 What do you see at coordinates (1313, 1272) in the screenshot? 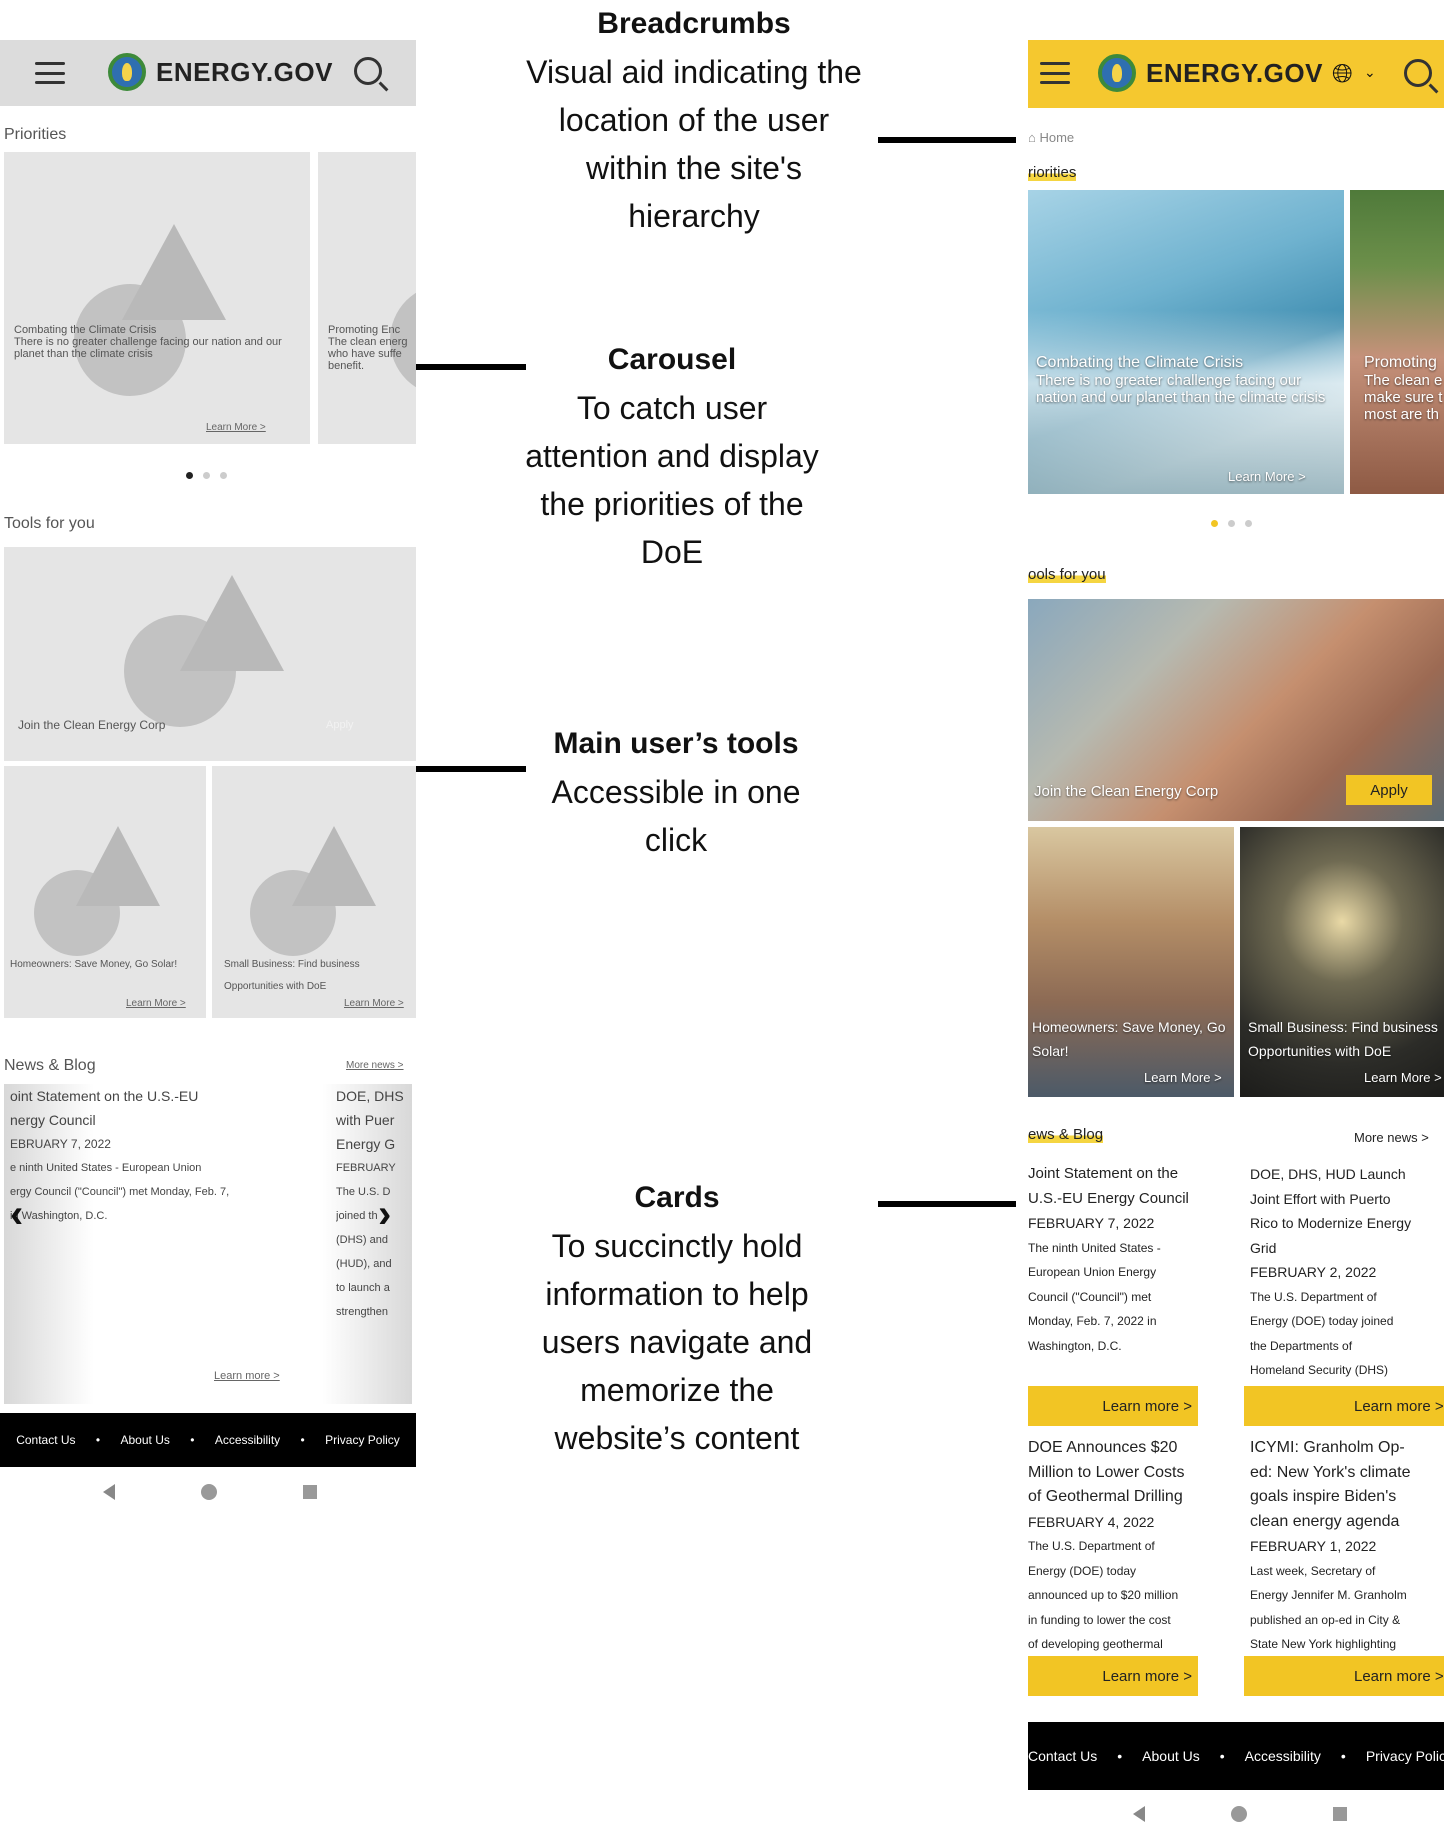
I see `news-line: FEBRUARY 2, 2022` at bounding box center [1313, 1272].